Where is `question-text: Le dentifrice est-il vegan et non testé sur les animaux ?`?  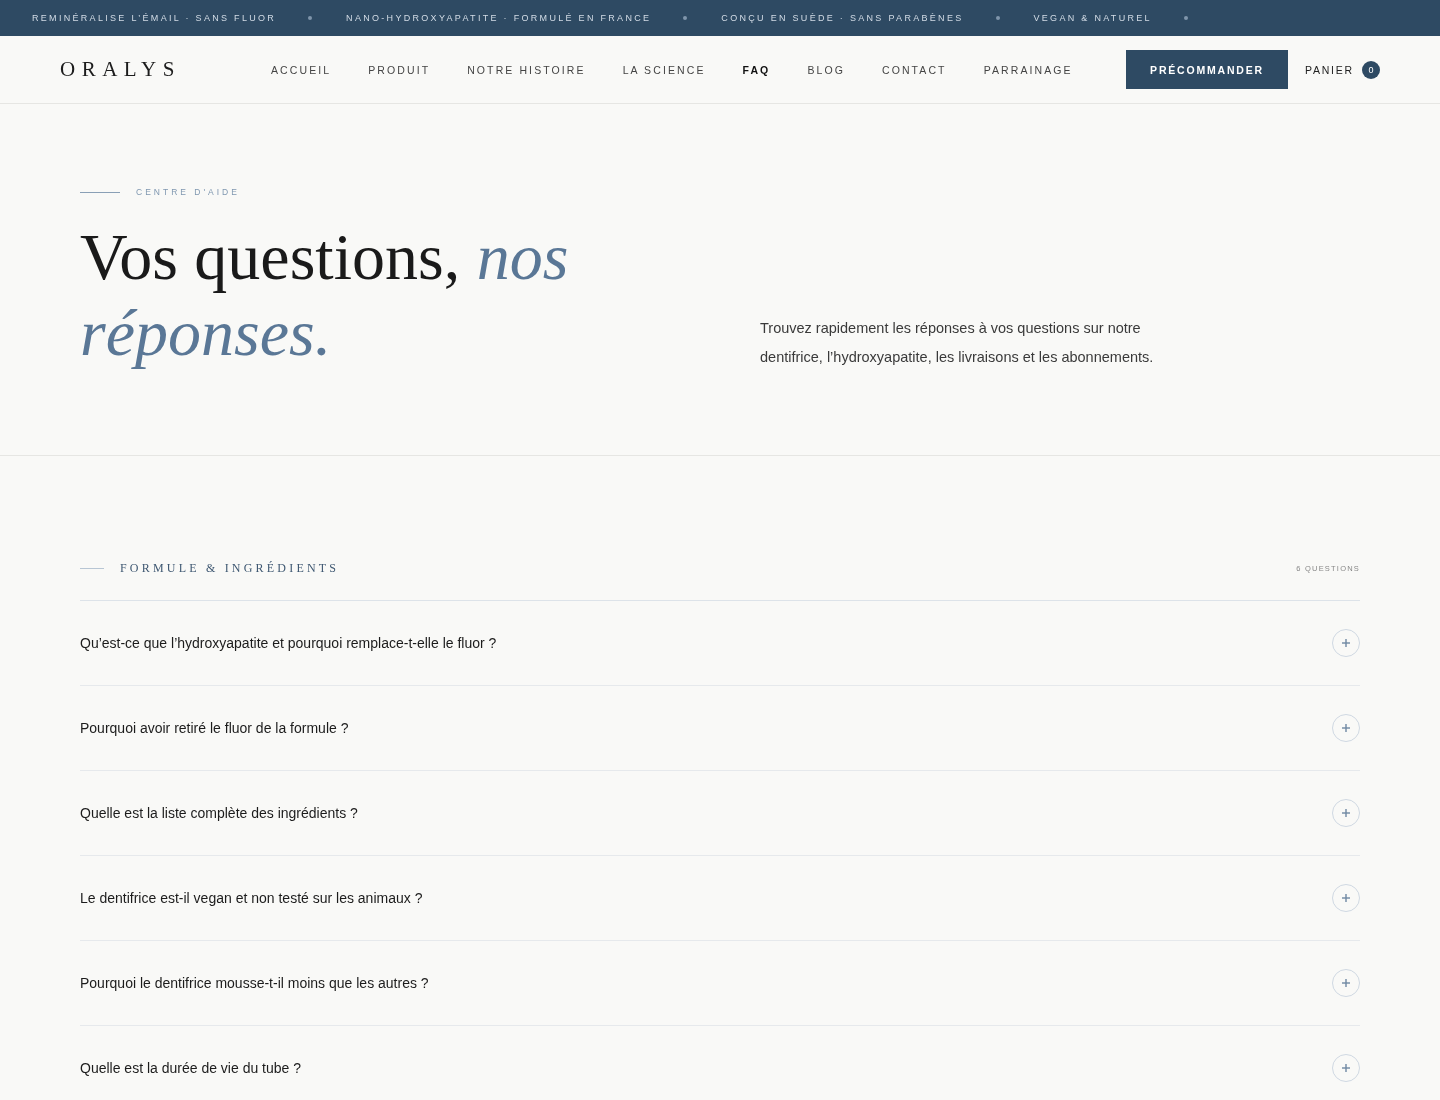 question-text: Le dentifrice est-il vegan et non testé sur les animaux ? is located at coordinates (251, 898).